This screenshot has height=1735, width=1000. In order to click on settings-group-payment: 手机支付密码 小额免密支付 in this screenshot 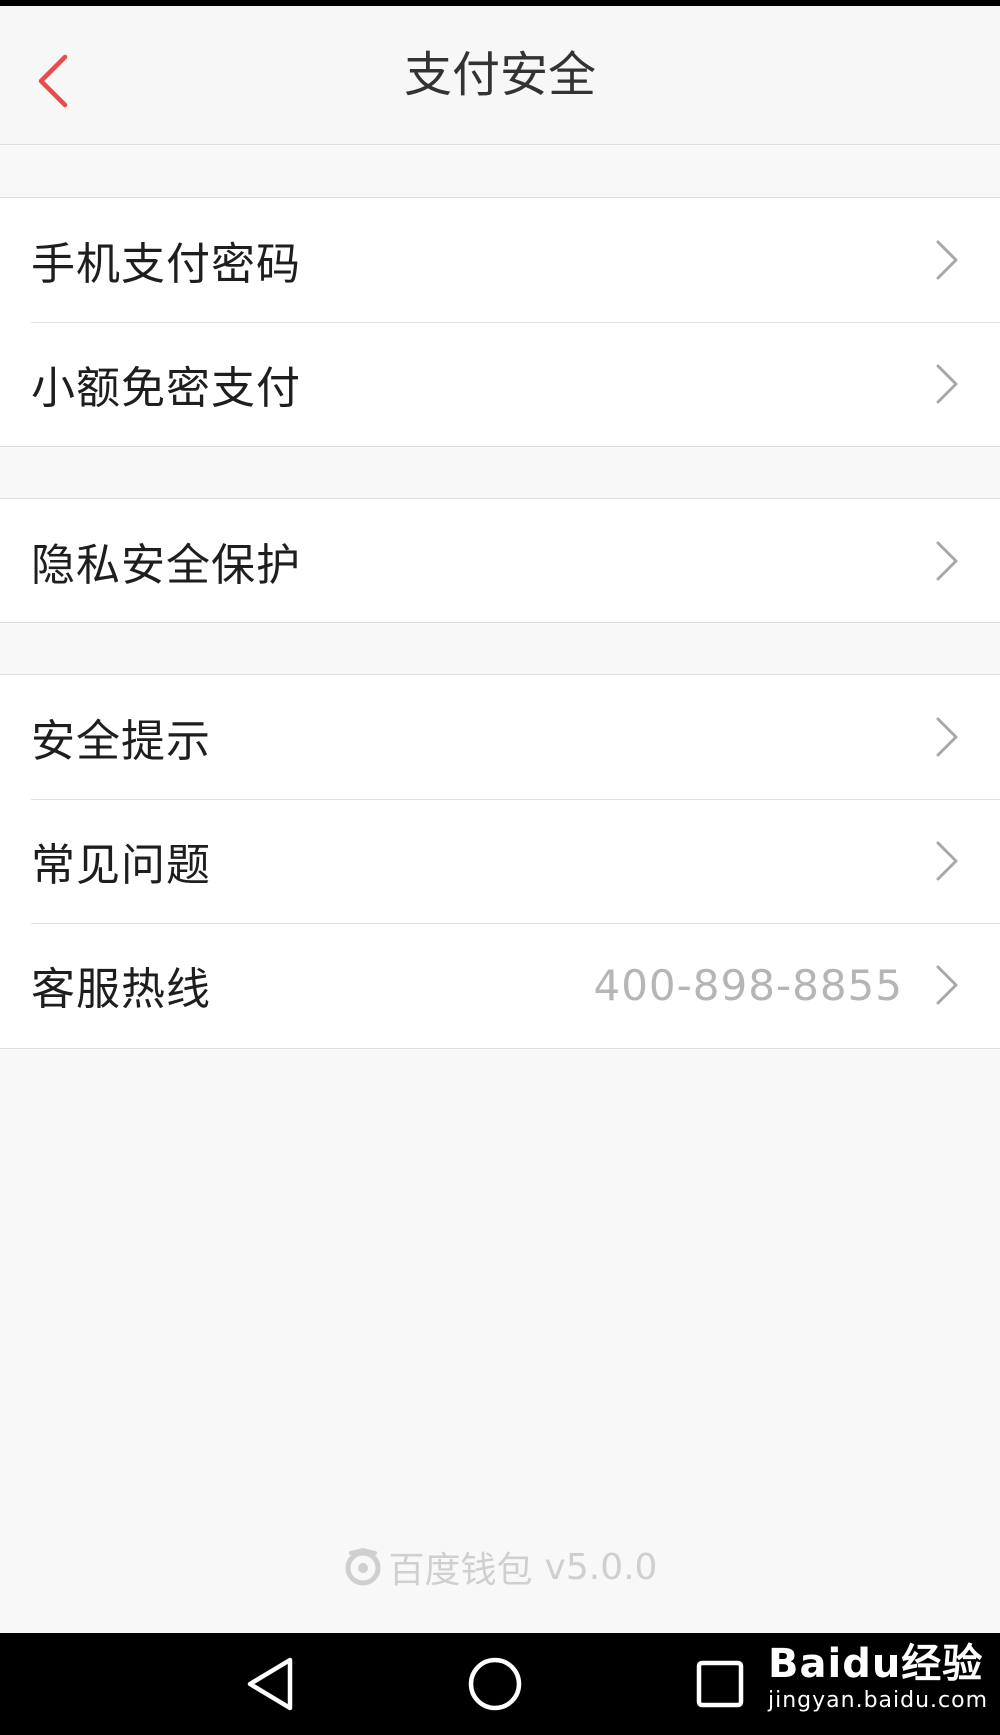, I will do `click(500, 322)`.